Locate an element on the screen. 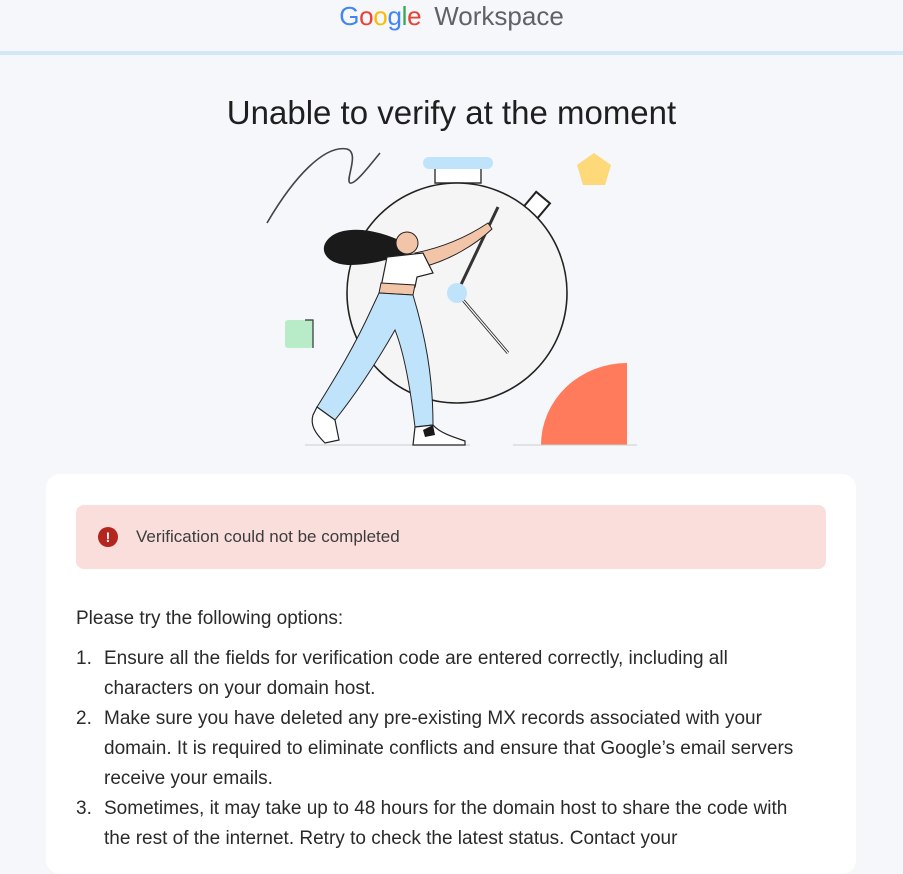 This screenshot has height=874, width=903. stopwatch-top-bar is located at coordinates (458, 163).